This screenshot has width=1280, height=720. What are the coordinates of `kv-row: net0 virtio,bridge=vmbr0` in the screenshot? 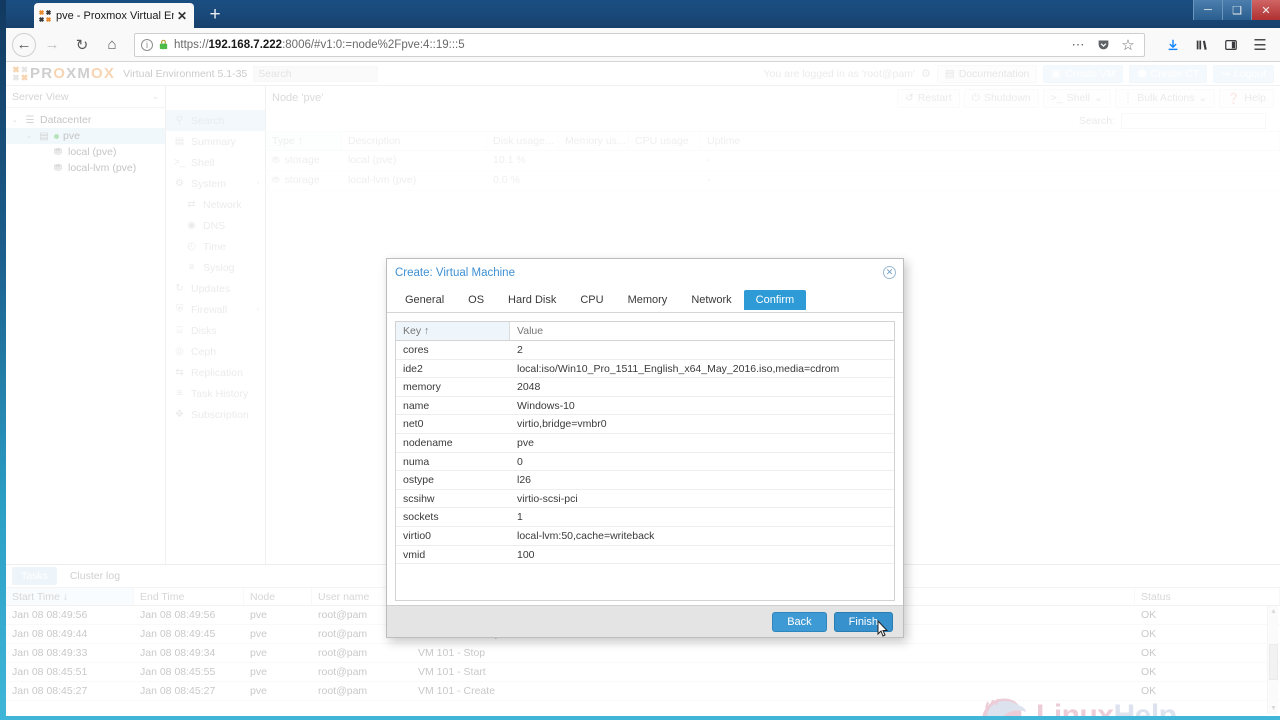 It's located at (645, 424).